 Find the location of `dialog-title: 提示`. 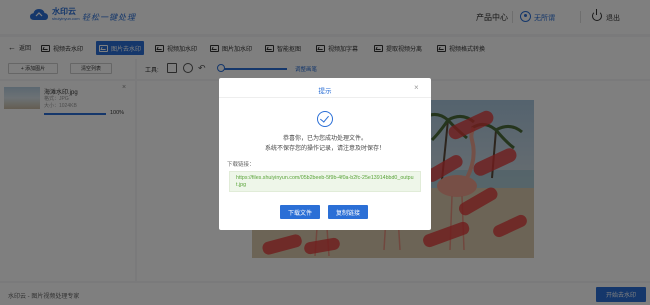

dialog-title: 提示 is located at coordinates (325, 91).